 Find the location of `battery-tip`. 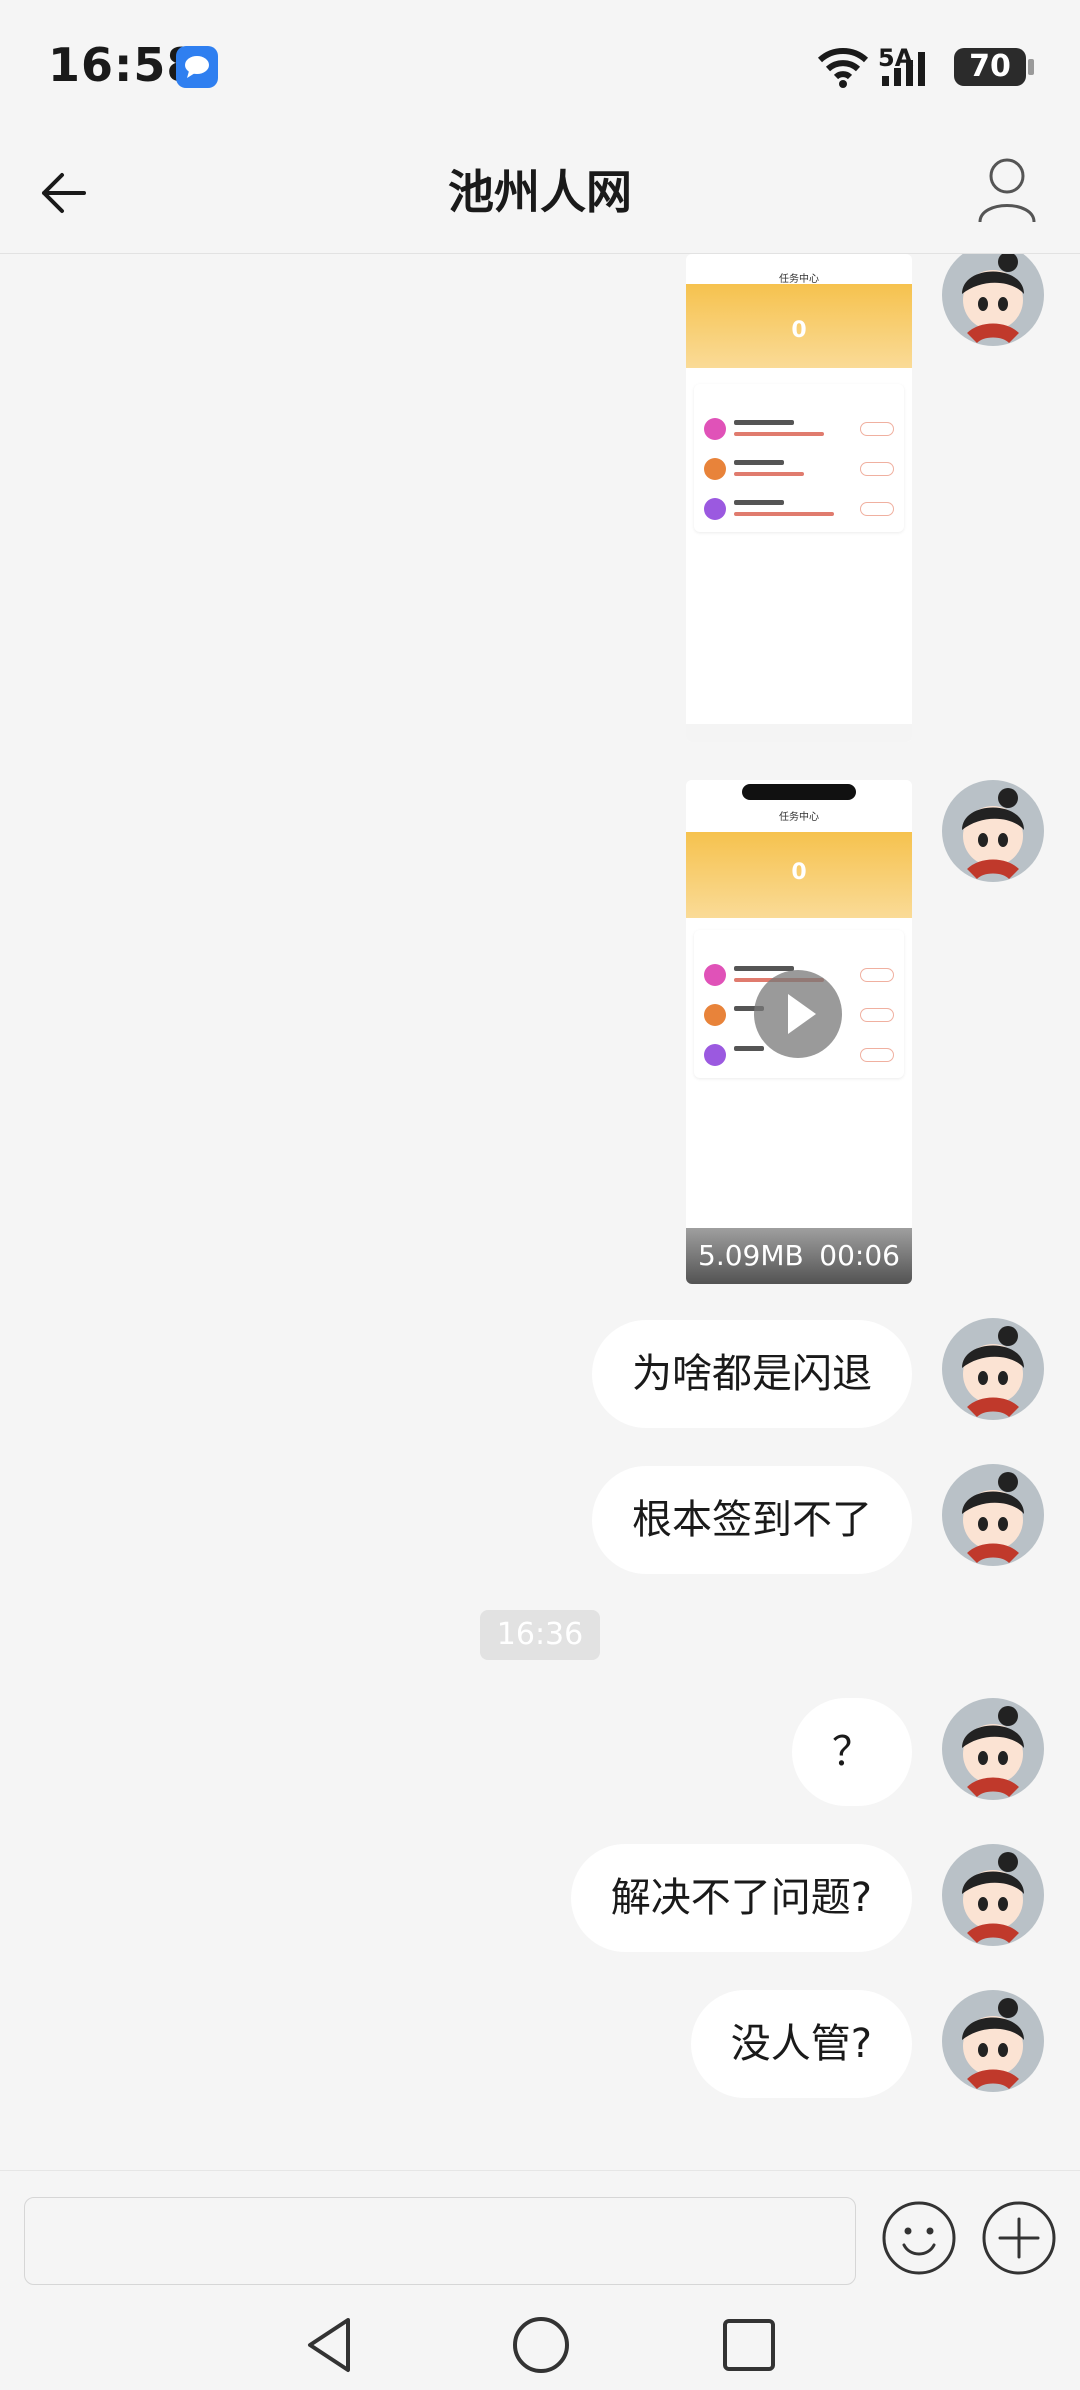

battery-tip is located at coordinates (1031, 67).